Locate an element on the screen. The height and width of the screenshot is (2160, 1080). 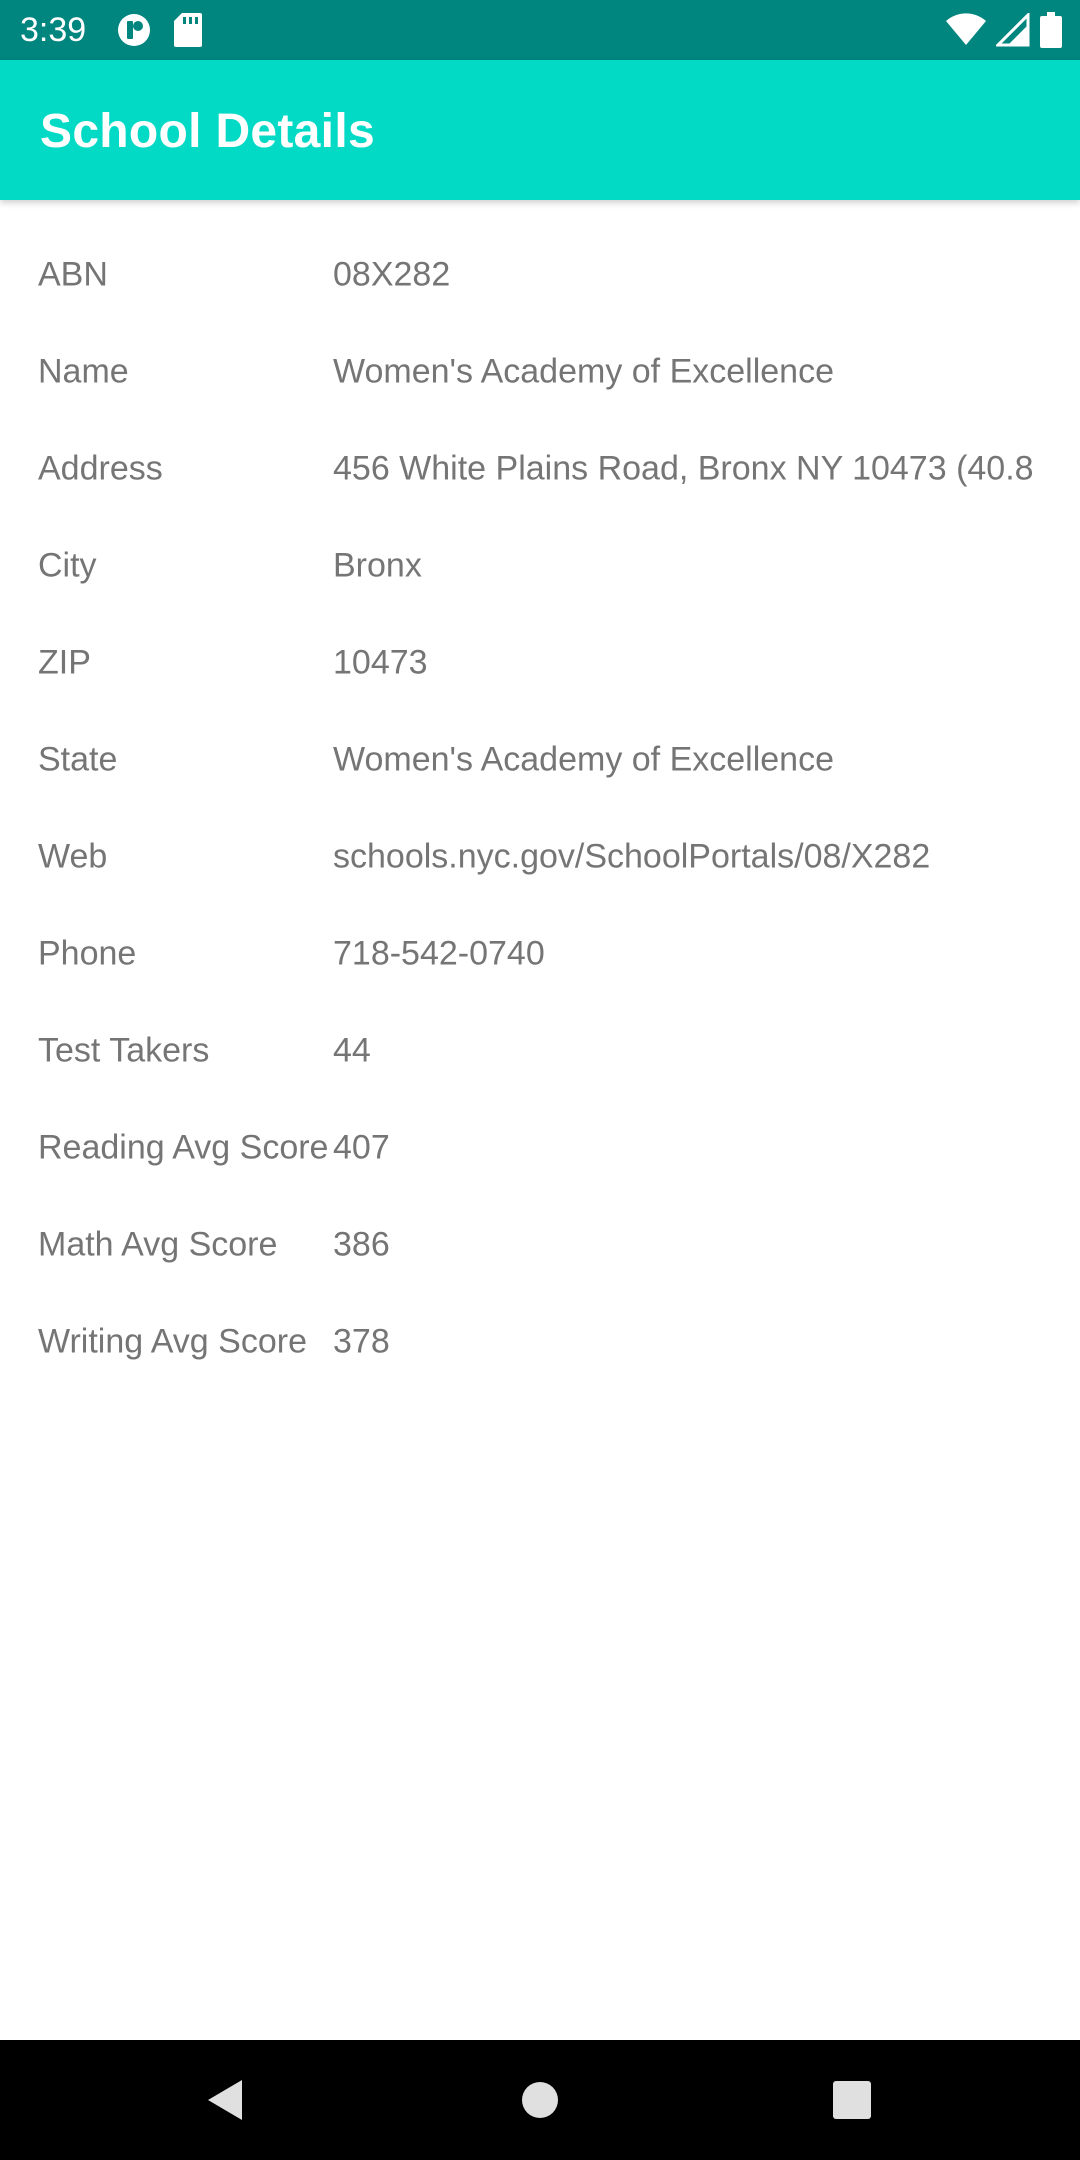
detail-row-phone: Phone 718-542-0740 is located at coordinates (540, 953).